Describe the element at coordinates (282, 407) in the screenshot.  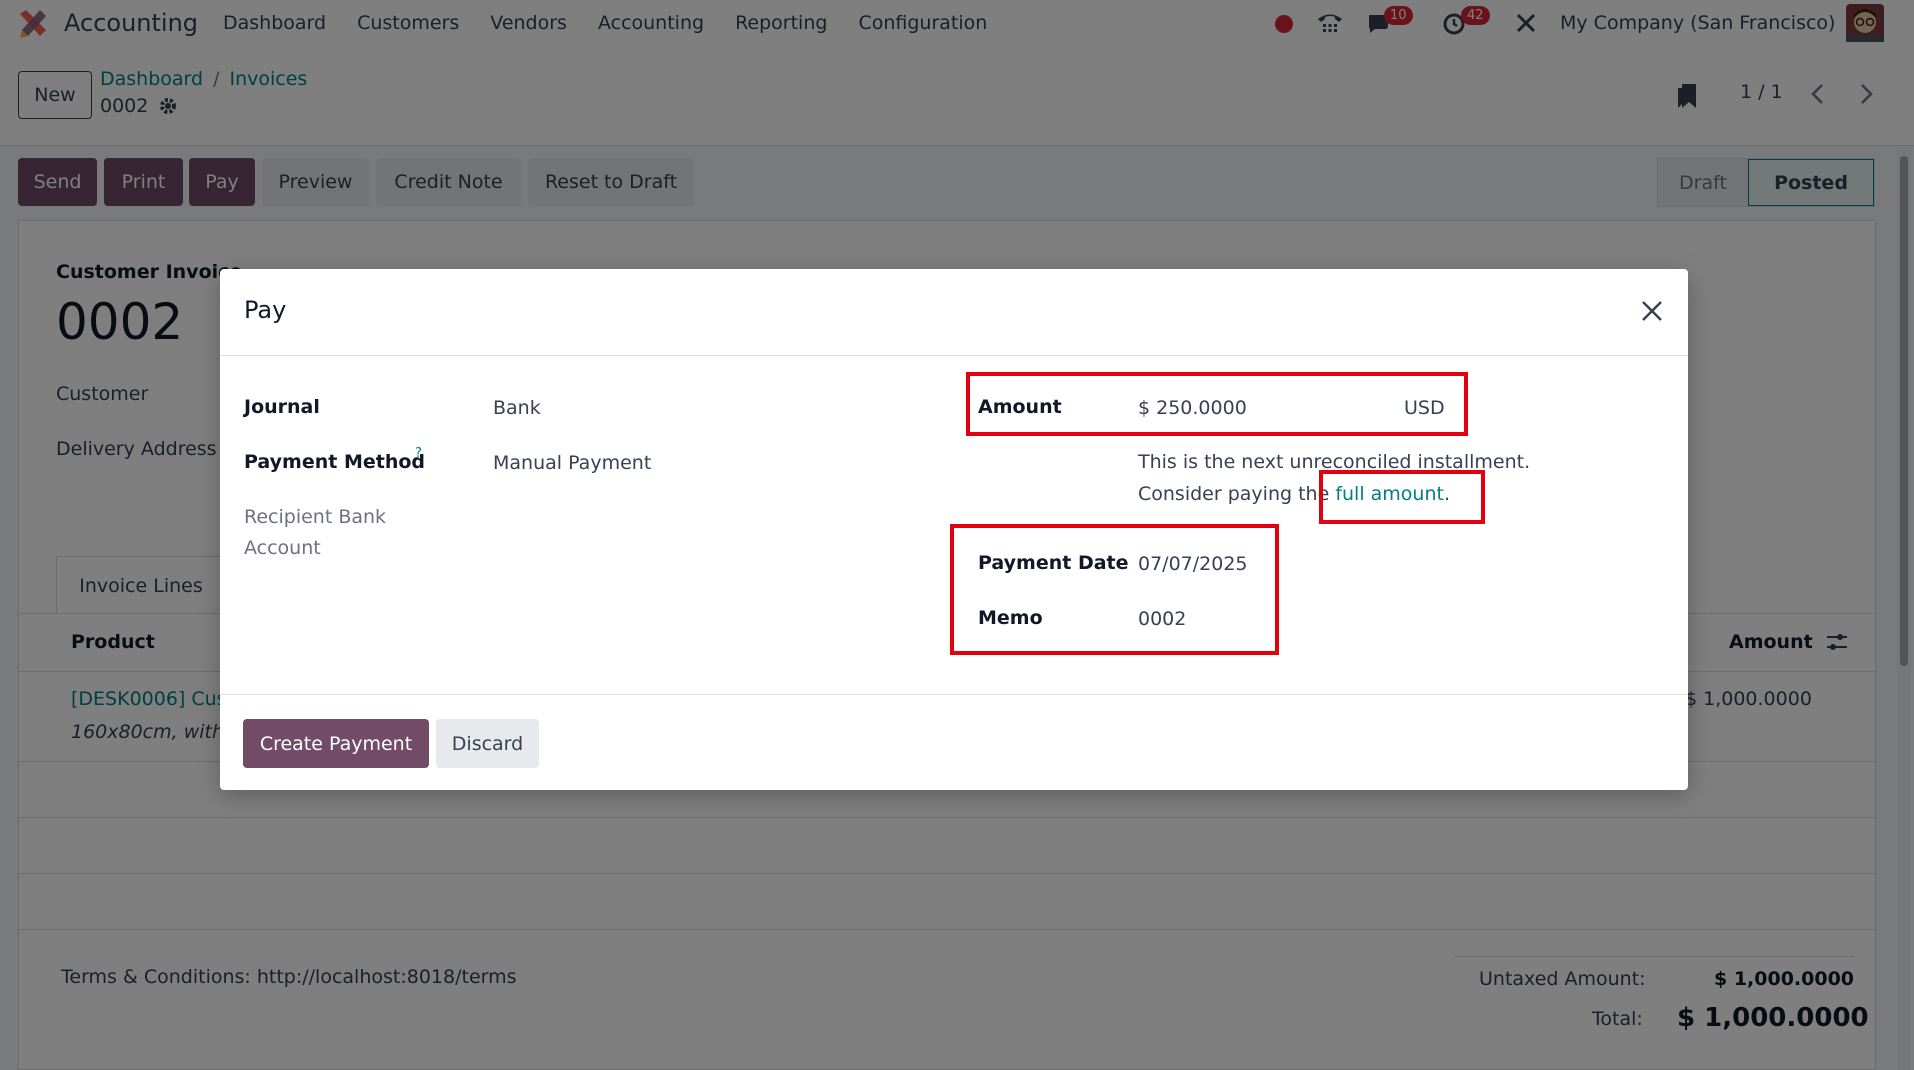
I see `journal-label: Journal` at that location.